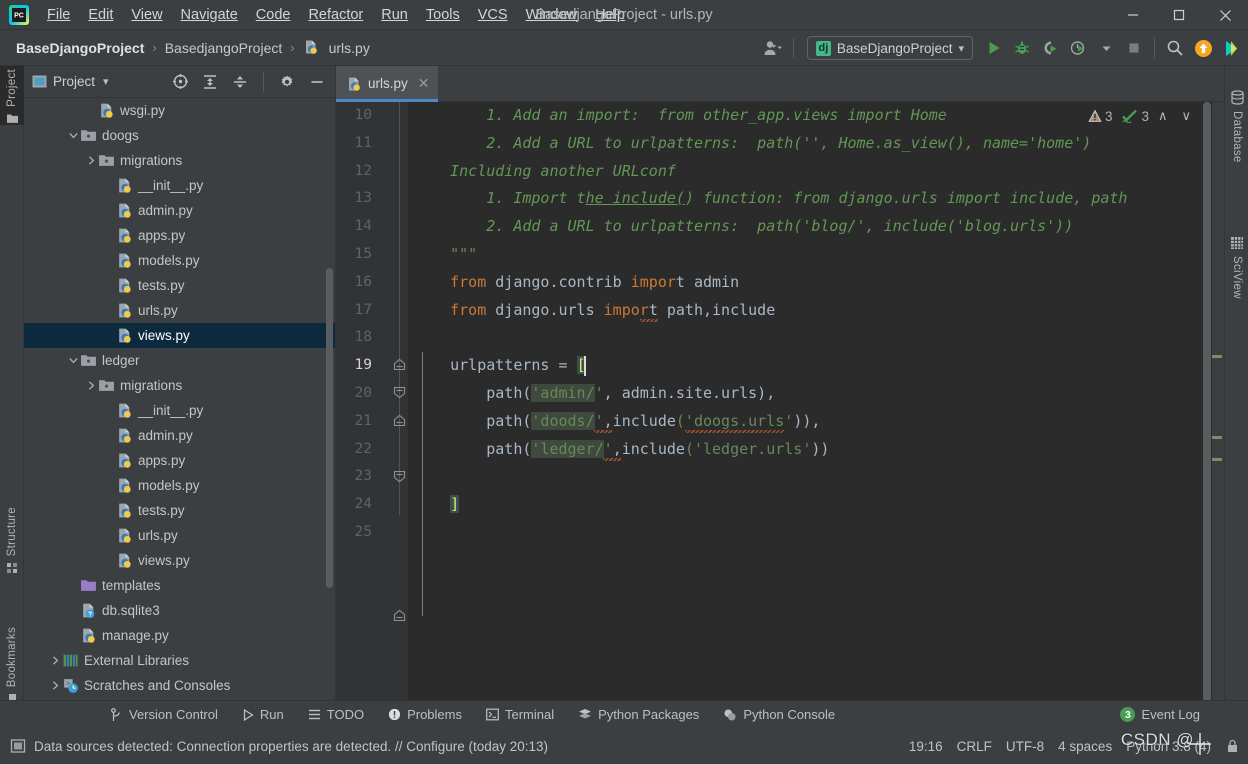 This screenshot has width=1248, height=764. What do you see at coordinates (1163, 116) in the screenshot?
I see `previous-highlight-icon: ∧` at bounding box center [1163, 116].